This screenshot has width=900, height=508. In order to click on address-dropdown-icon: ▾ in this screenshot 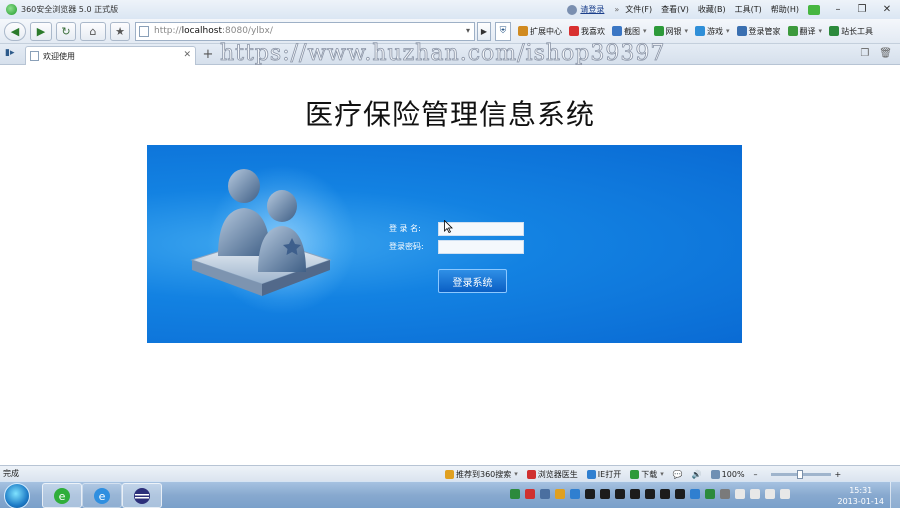, I will do `click(468, 30)`.